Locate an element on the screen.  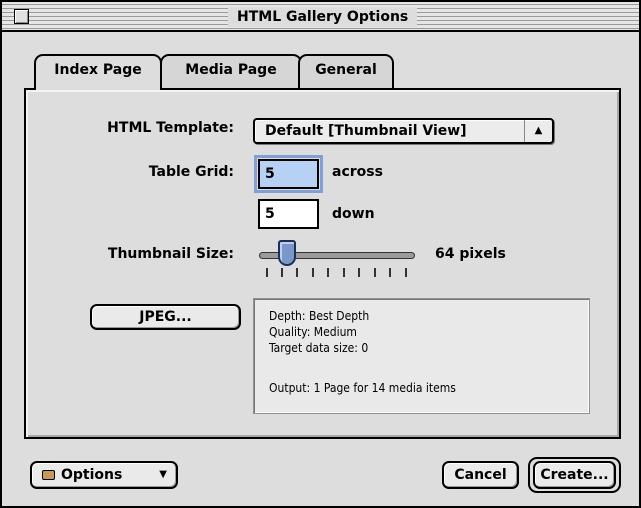
table-grid-label: Table Grid: is located at coordinates (191, 172).